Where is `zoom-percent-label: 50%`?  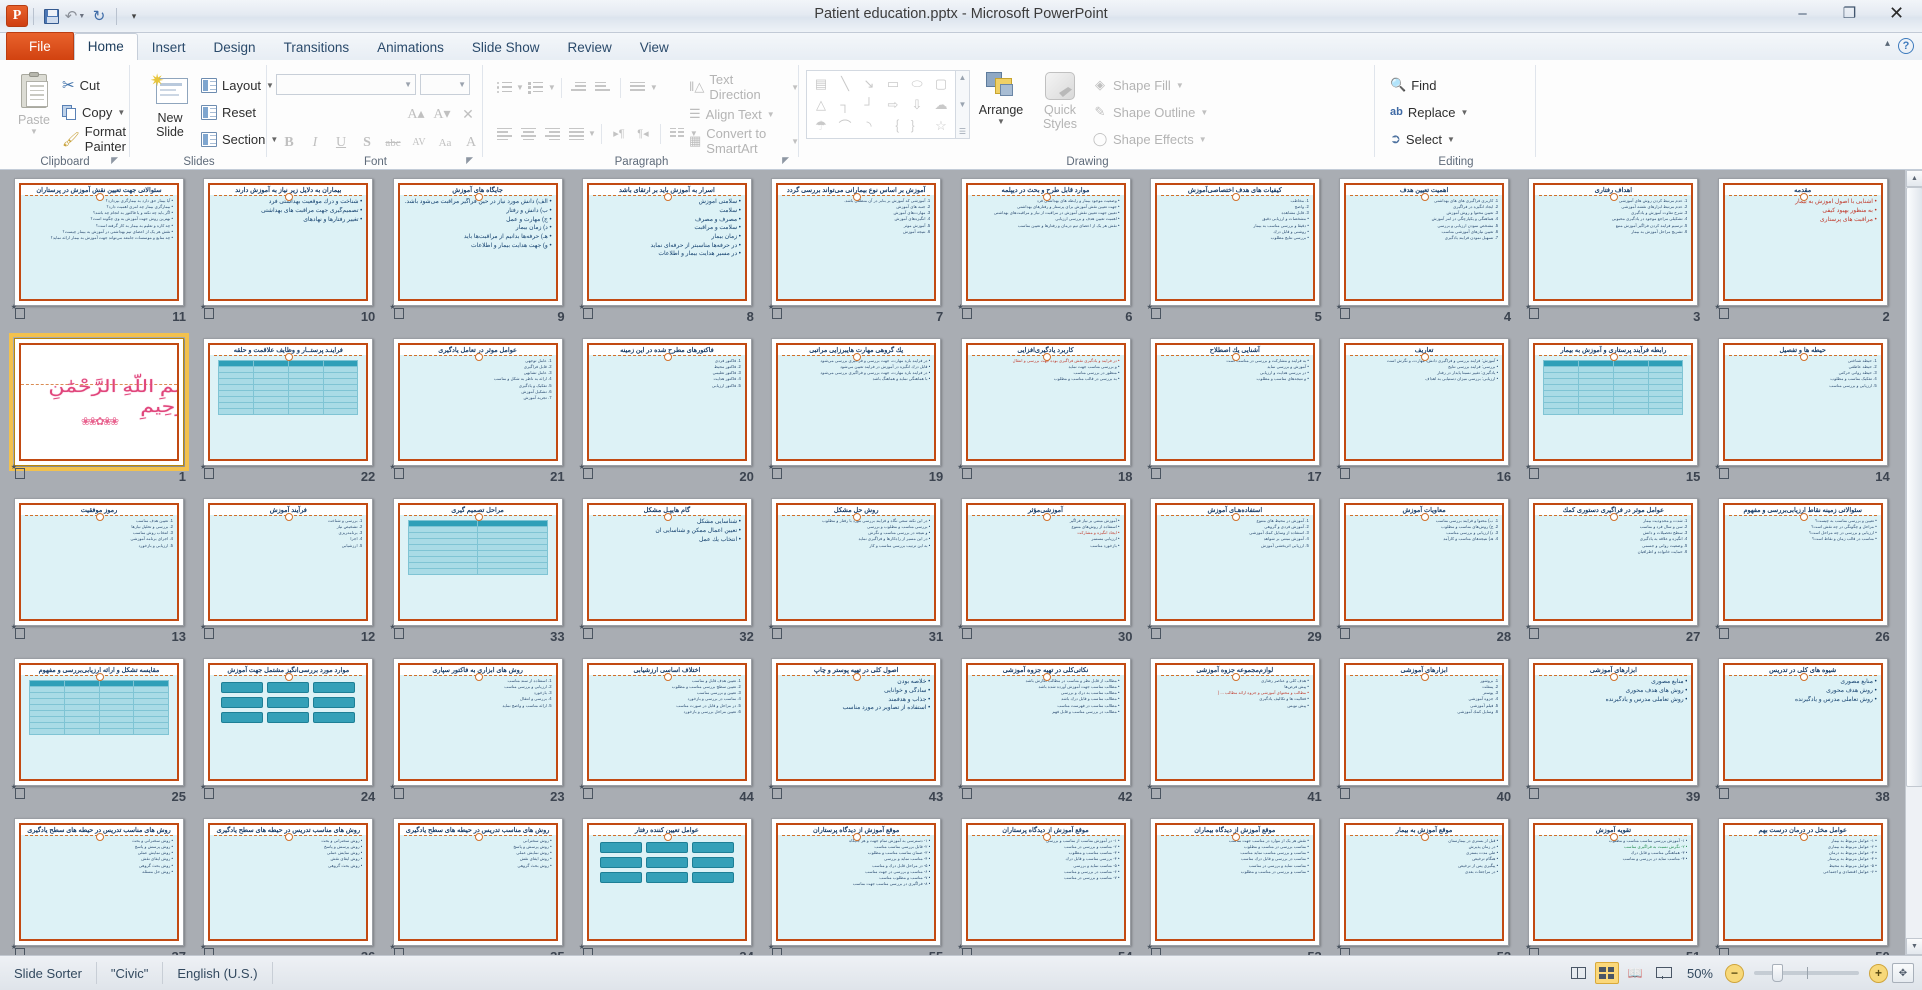 zoom-percent-label: 50% is located at coordinates (1700, 973).